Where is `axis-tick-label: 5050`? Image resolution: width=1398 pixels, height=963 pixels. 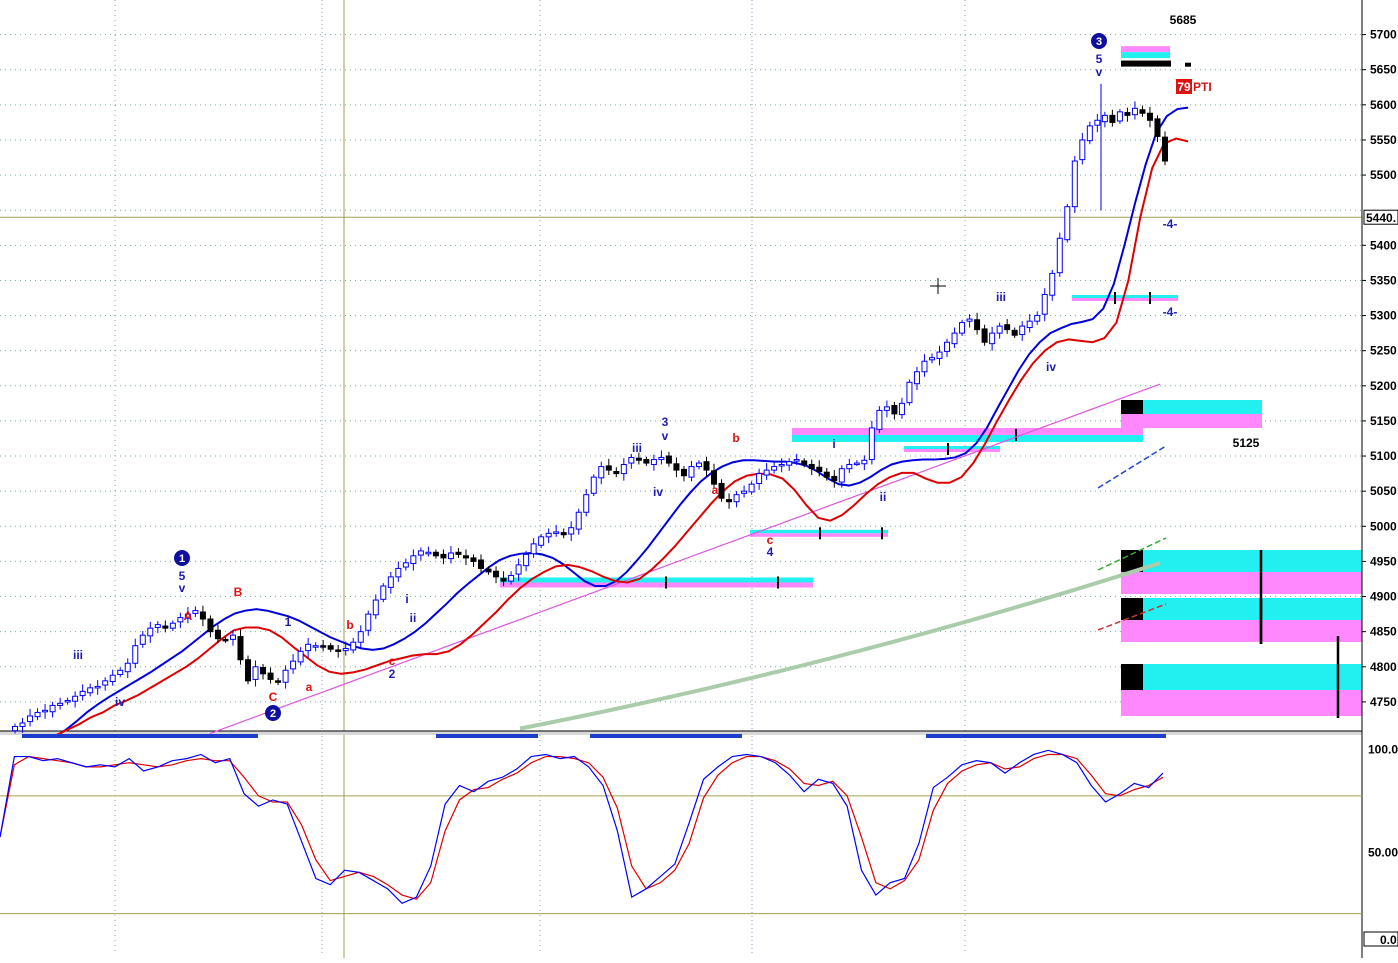
axis-tick-label: 5050 is located at coordinates (1383, 491).